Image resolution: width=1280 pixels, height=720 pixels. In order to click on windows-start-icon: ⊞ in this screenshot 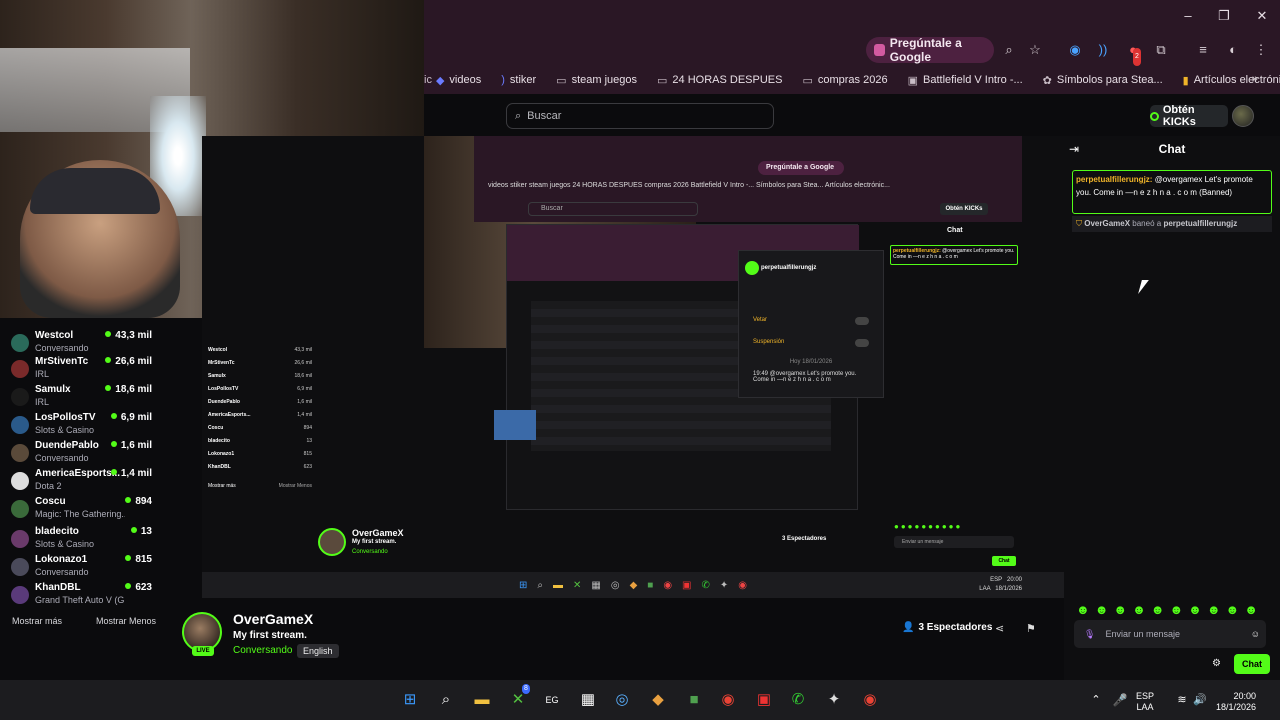, I will do `click(410, 700)`.